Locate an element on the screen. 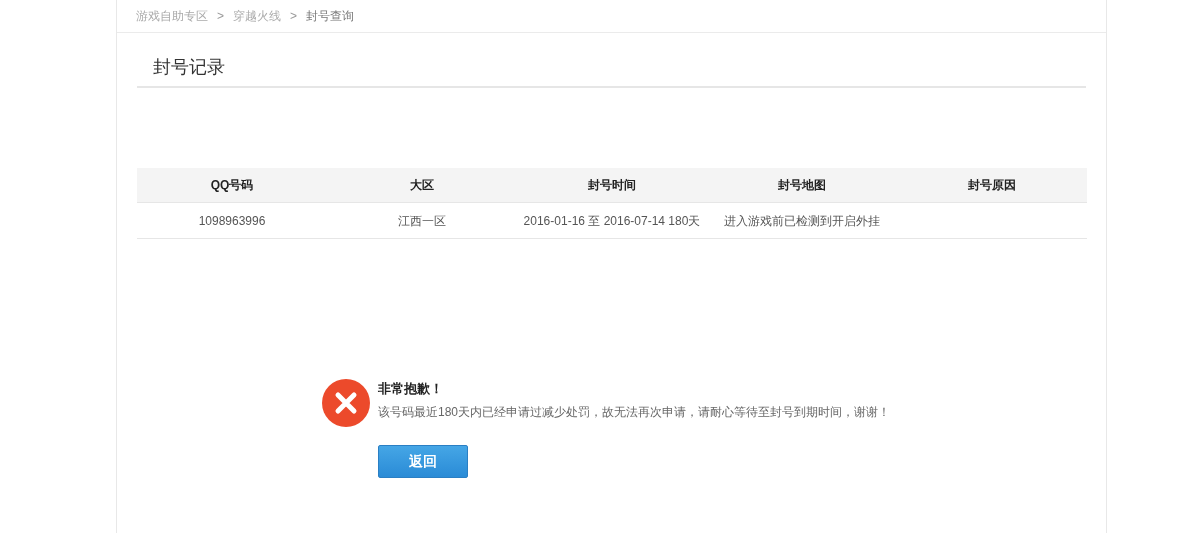 The height and width of the screenshot is (533, 1203). message-title: 非常抱歉！ is located at coordinates (411, 389).